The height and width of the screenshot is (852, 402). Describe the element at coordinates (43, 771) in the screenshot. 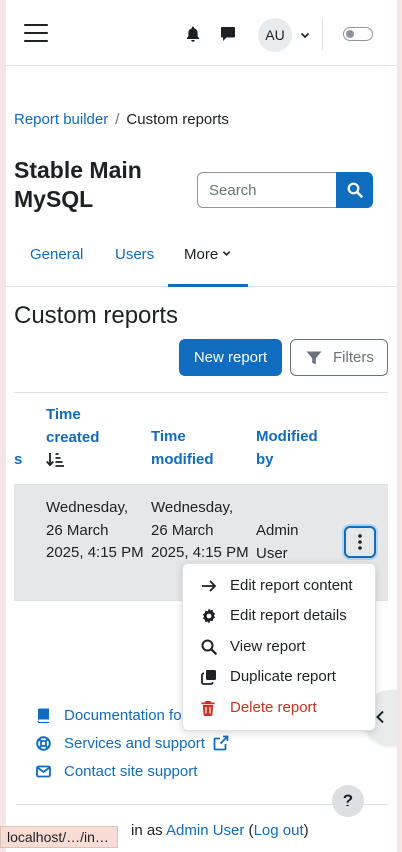

I see `envelope-icon` at that location.